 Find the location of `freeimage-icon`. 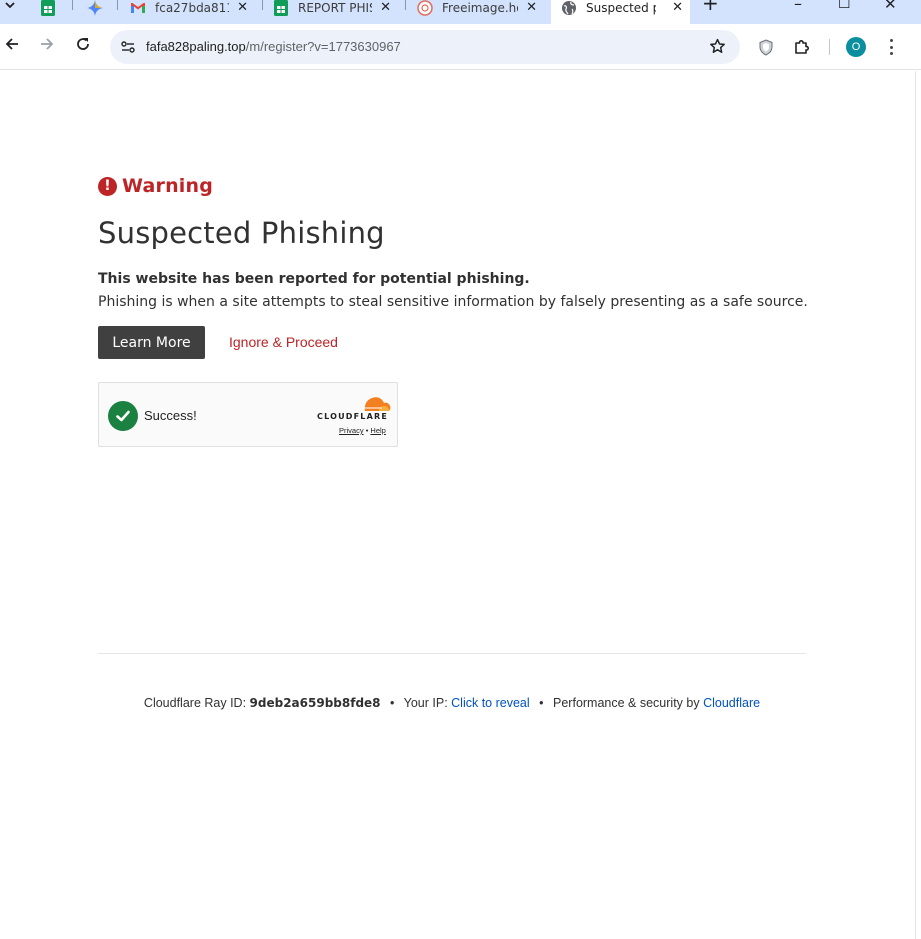

freeimage-icon is located at coordinates (425, 8).